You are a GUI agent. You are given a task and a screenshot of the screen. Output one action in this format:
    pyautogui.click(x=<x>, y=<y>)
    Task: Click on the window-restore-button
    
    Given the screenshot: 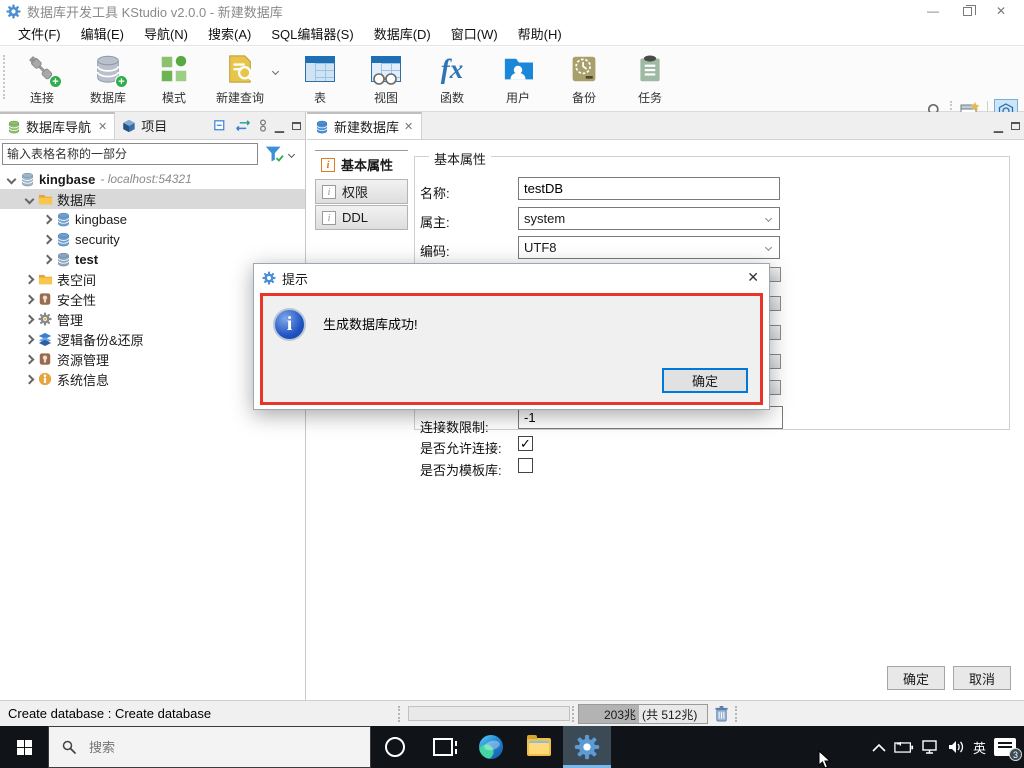 What is the action you would take?
    pyautogui.click(x=967, y=11)
    